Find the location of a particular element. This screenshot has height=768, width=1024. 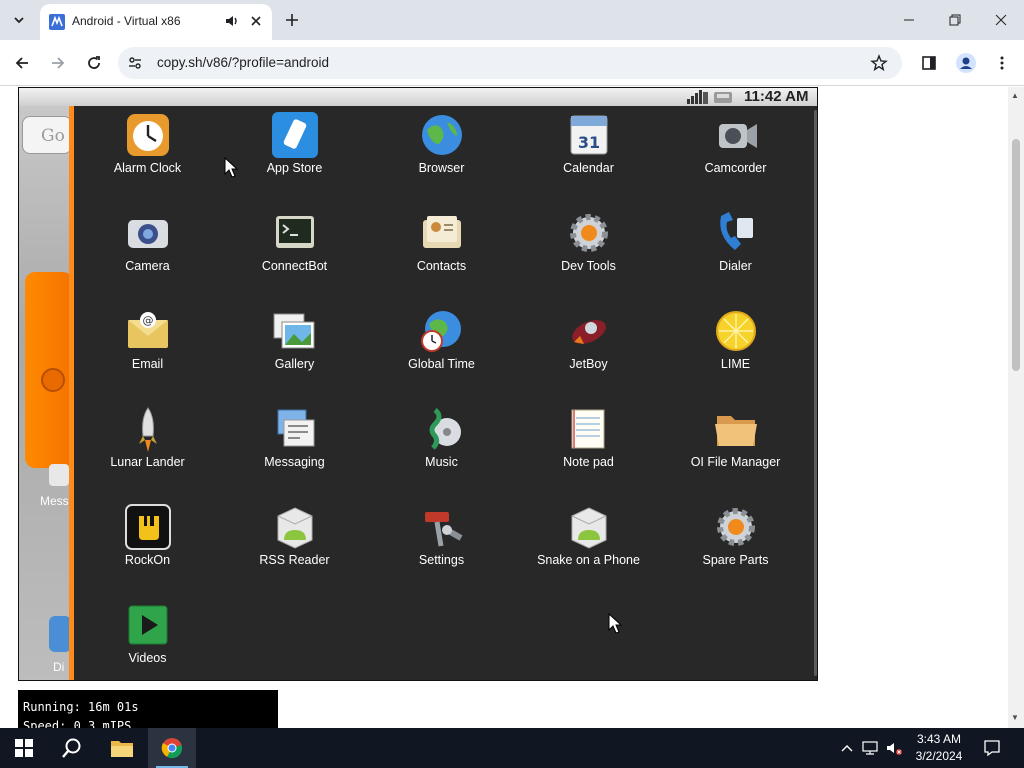

email-icon: @ is located at coordinates (148, 330).